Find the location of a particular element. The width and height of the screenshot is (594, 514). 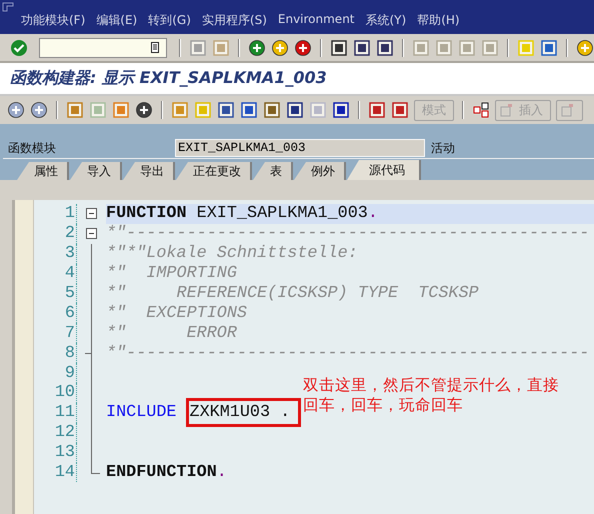

menu-item: 编辑(E) is located at coordinates (117, 20).